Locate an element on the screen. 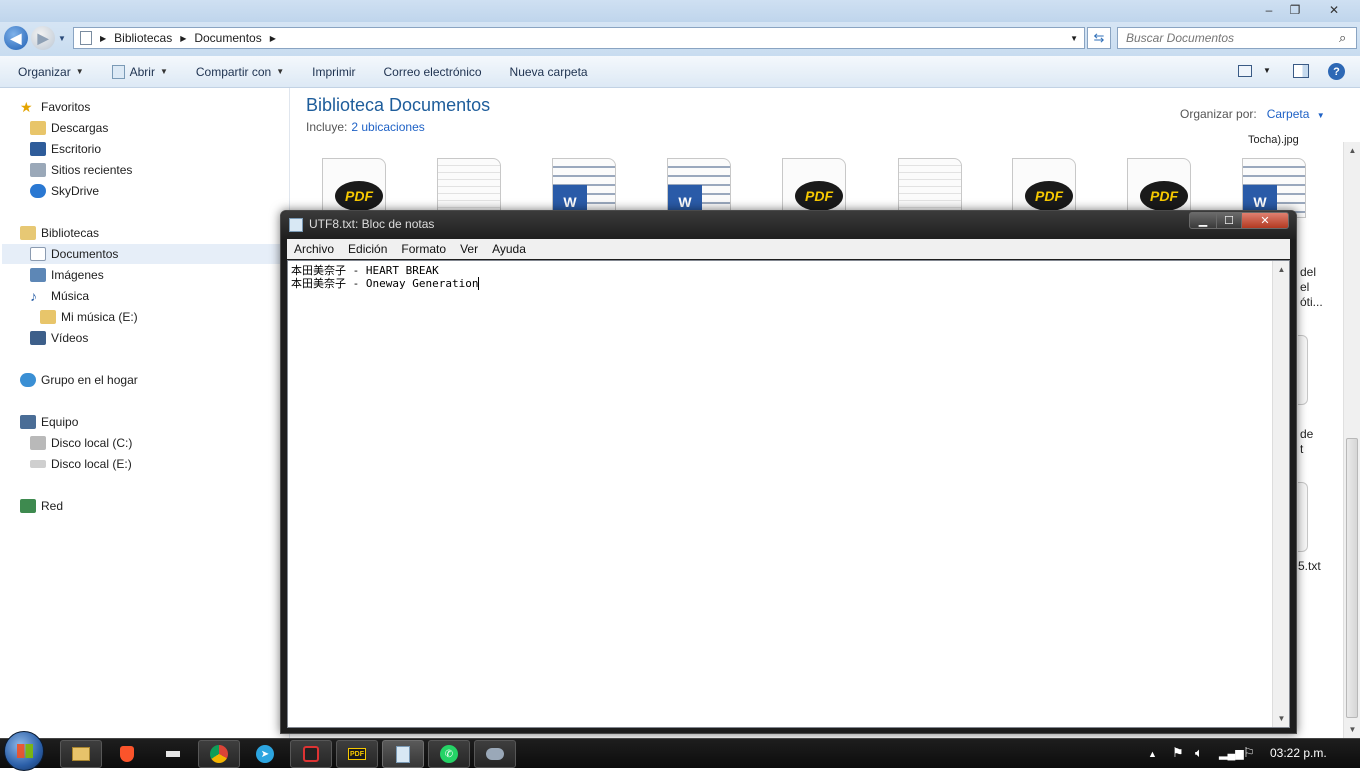 This screenshot has width=1360, height=771. taskbar-chrome is located at coordinates (219, 754).